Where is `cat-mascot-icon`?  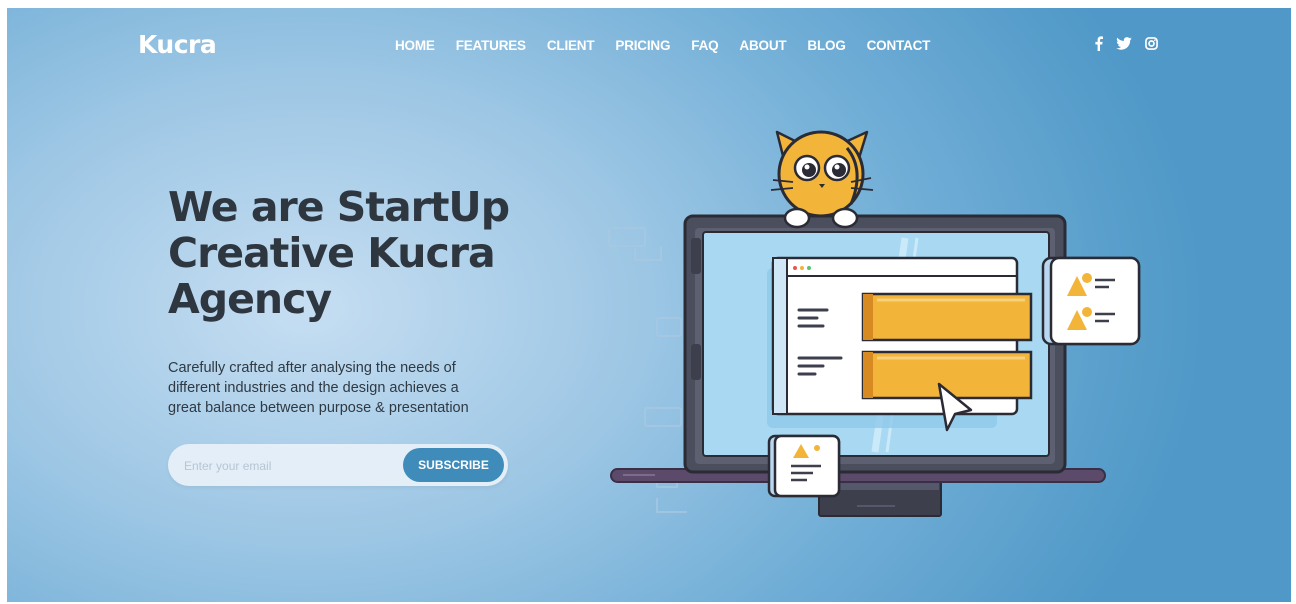
cat-mascot-icon is located at coordinates (822, 179).